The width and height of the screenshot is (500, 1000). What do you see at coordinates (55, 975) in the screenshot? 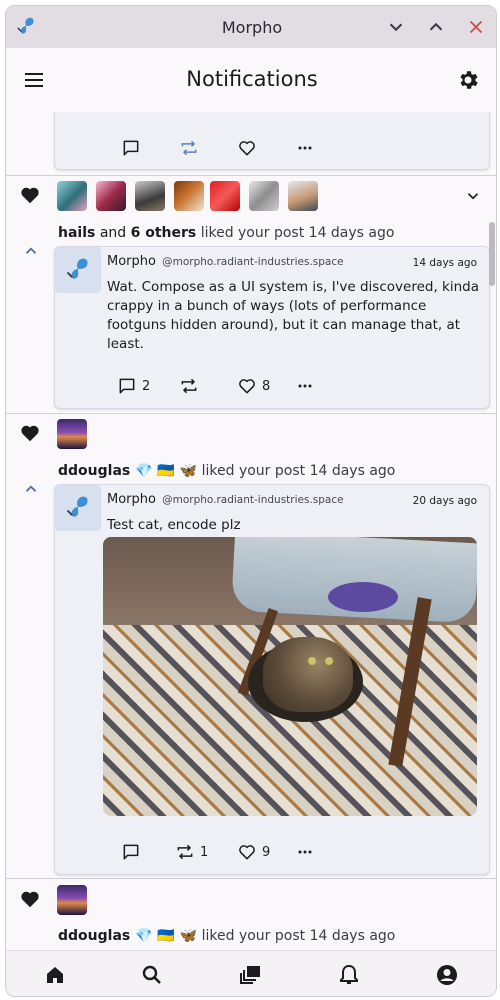
I see `home-icon` at bounding box center [55, 975].